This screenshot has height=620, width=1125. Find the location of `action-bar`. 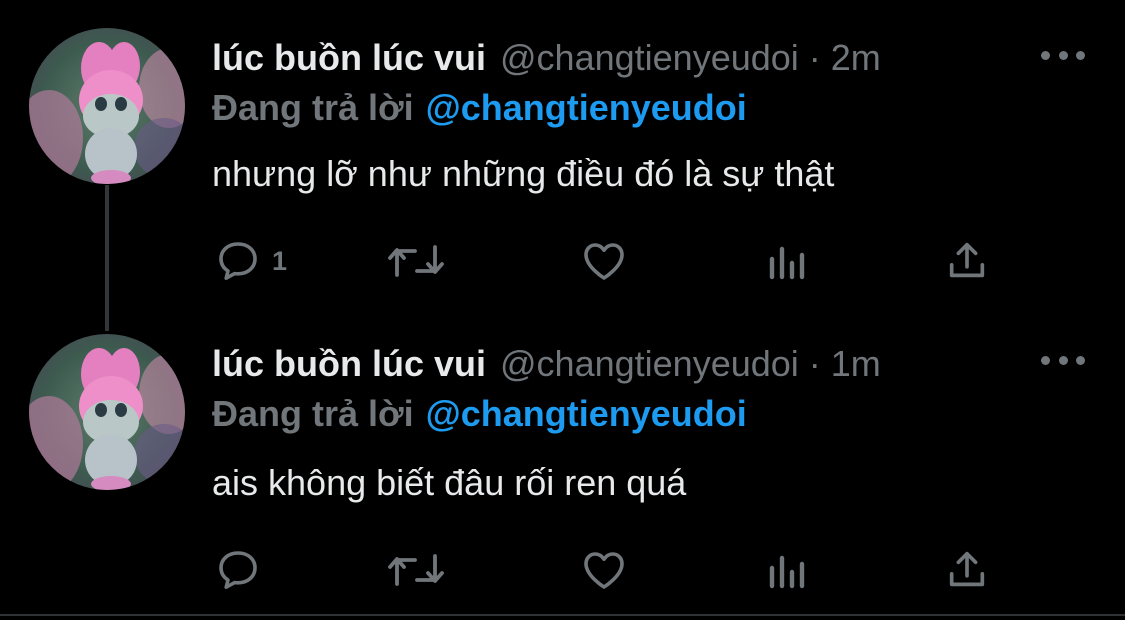

action-bar is located at coordinates (562, 570).